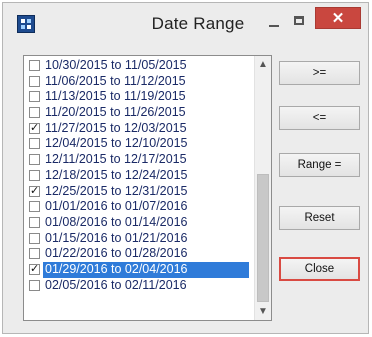  What do you see at coordinates (115, 112) in the screenshot?
I see `list-item-label: 11/20/2015 to 11/26/2015` at bounding box center [115, 112].